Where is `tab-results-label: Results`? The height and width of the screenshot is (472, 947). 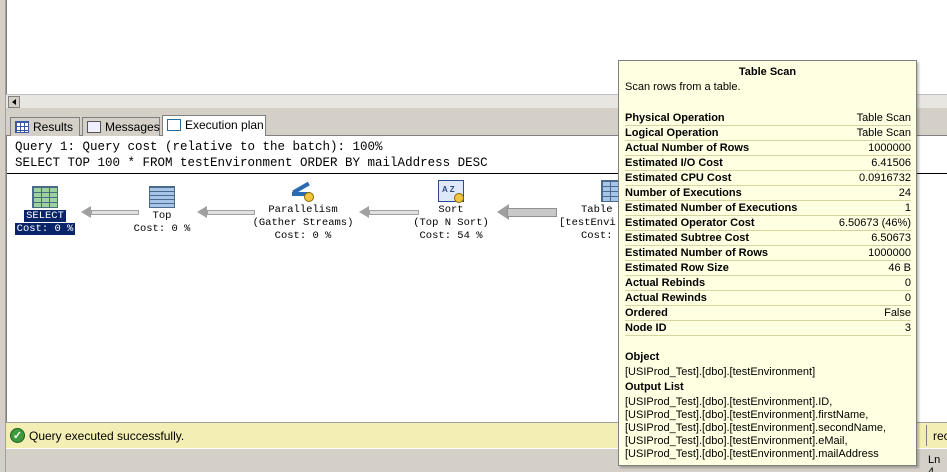
tab-results-label: Results is located at coordinates (53, 127).